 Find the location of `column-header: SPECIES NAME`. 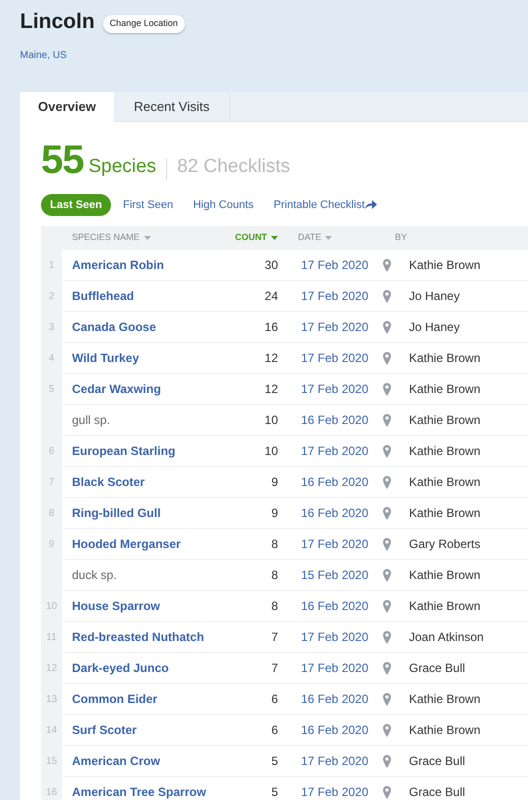

column-header: SPECIES NAME is located at coordinates (106, 238).